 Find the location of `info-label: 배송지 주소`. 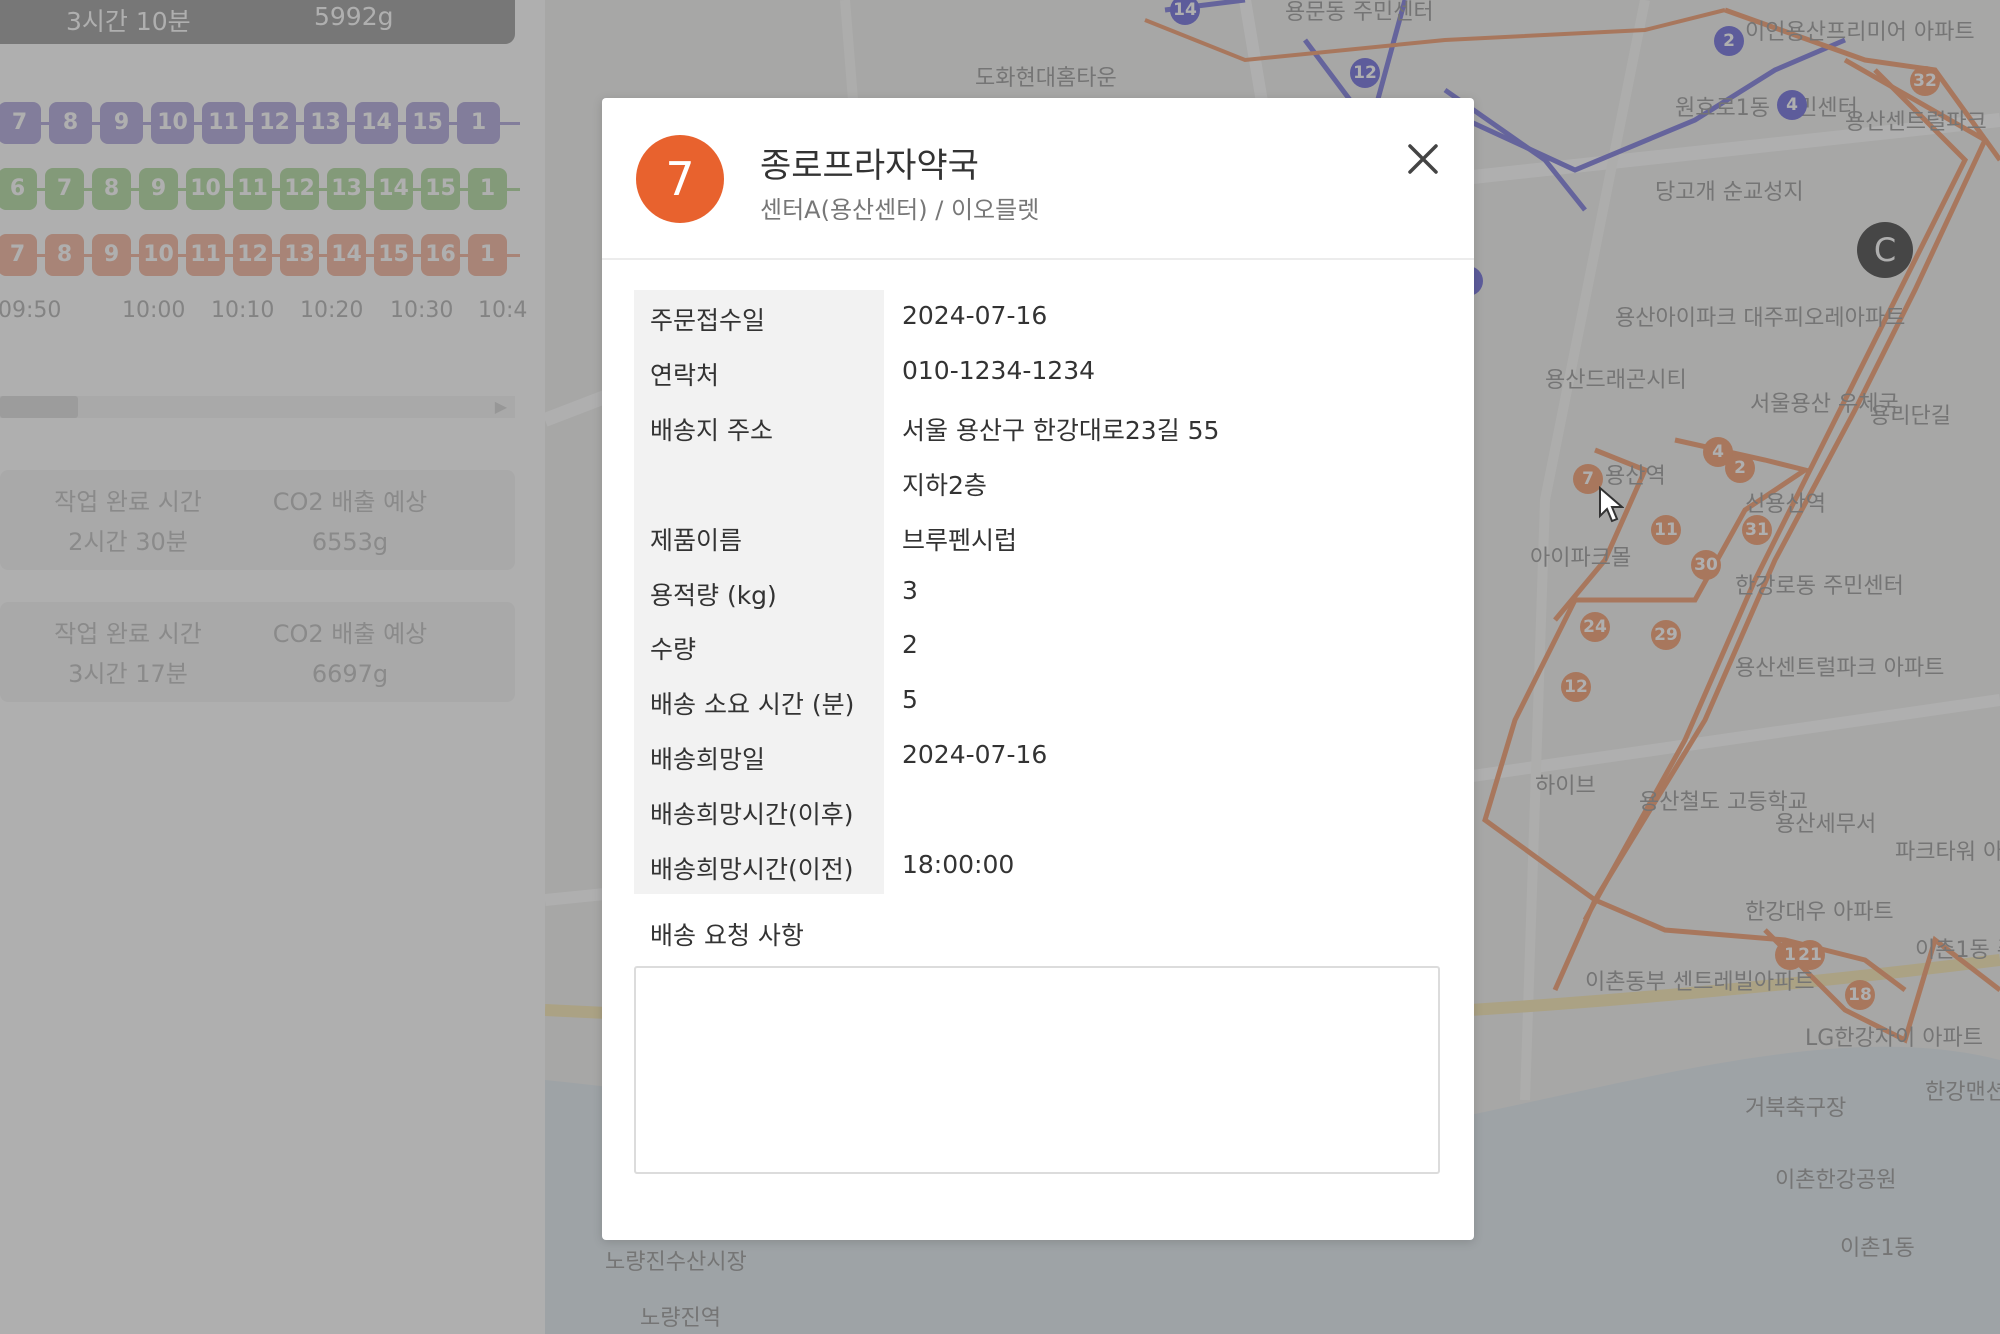

info-label: 배송지 주소 is located at coordinates (711, 430).